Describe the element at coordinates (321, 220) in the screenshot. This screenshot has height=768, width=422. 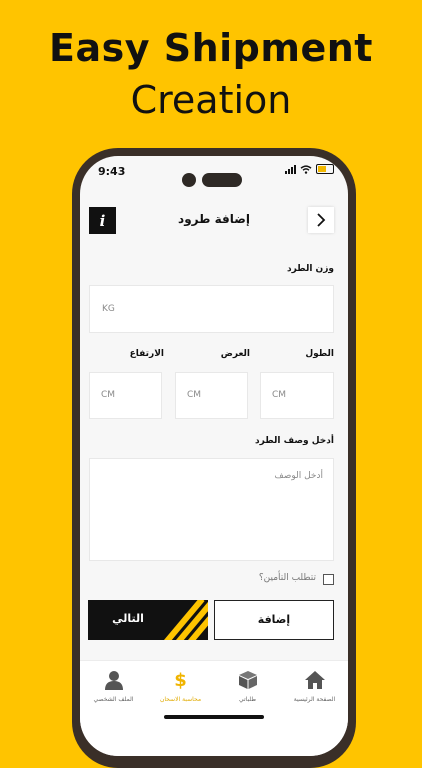
I see `chevron-right-icon` at that location.